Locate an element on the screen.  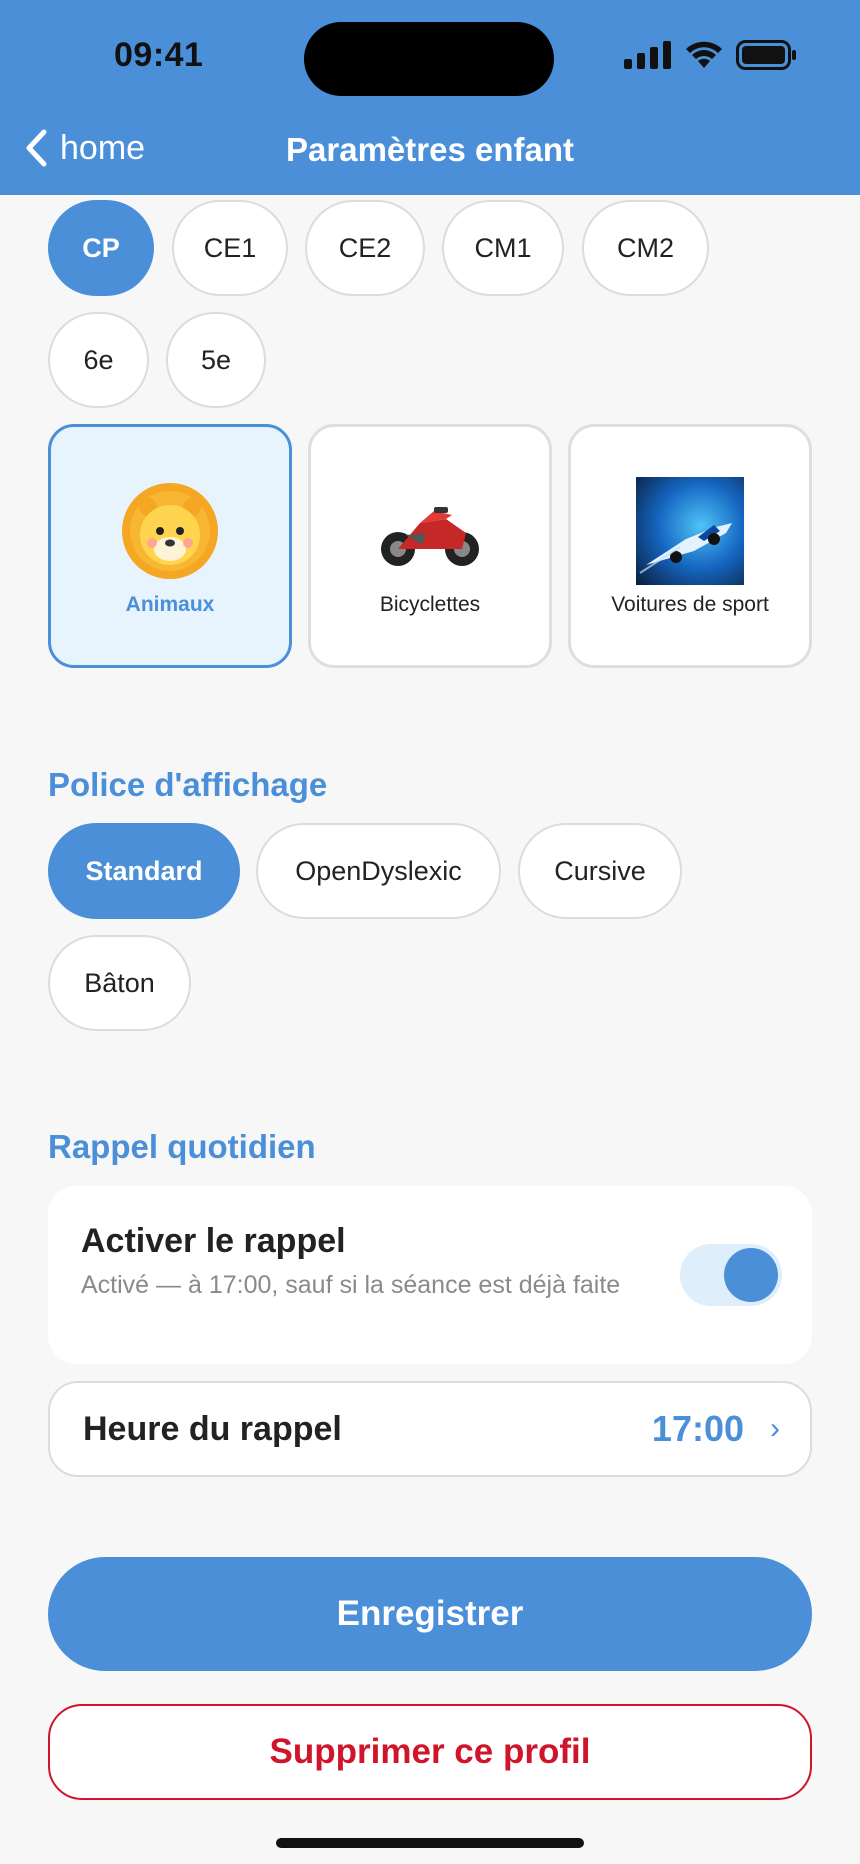
status-icons is located at coordinates (711, 55).